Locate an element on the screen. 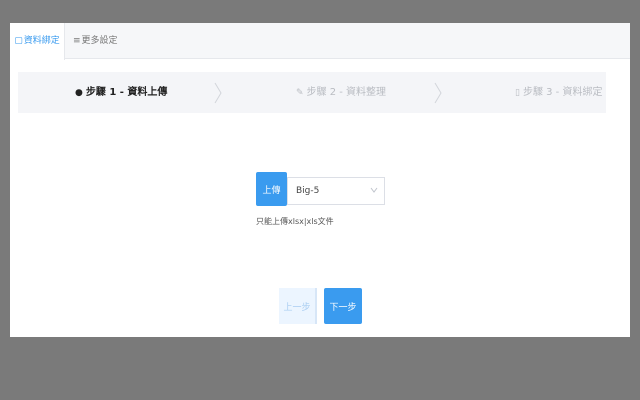 This screenshot has height=400, width=640. next-step-button: 下一步 is located at coordinates (343, 306).